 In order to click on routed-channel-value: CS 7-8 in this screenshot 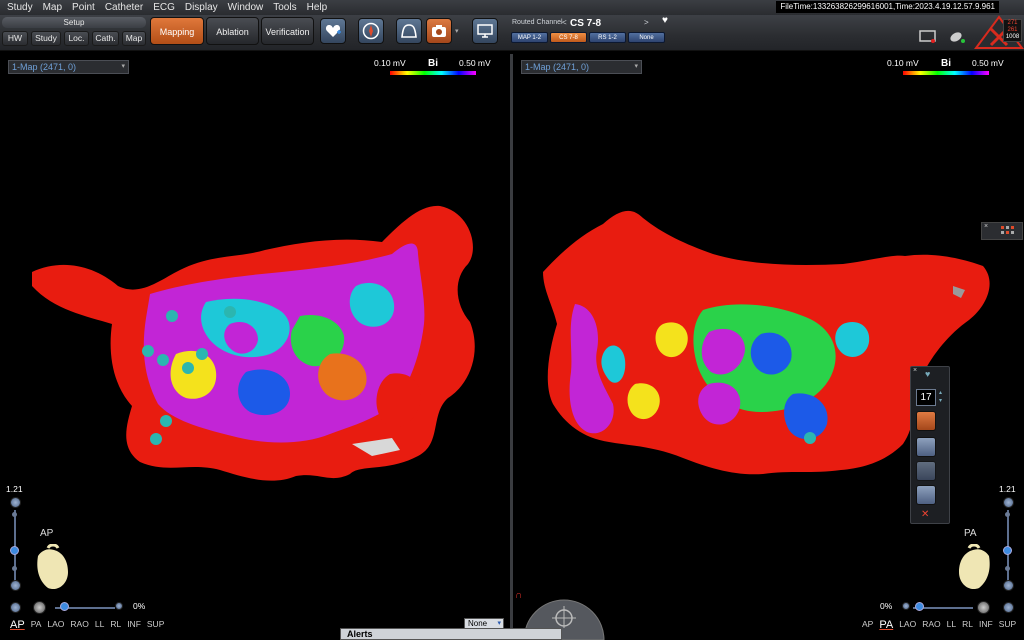, I will do `click(586, 23)`.